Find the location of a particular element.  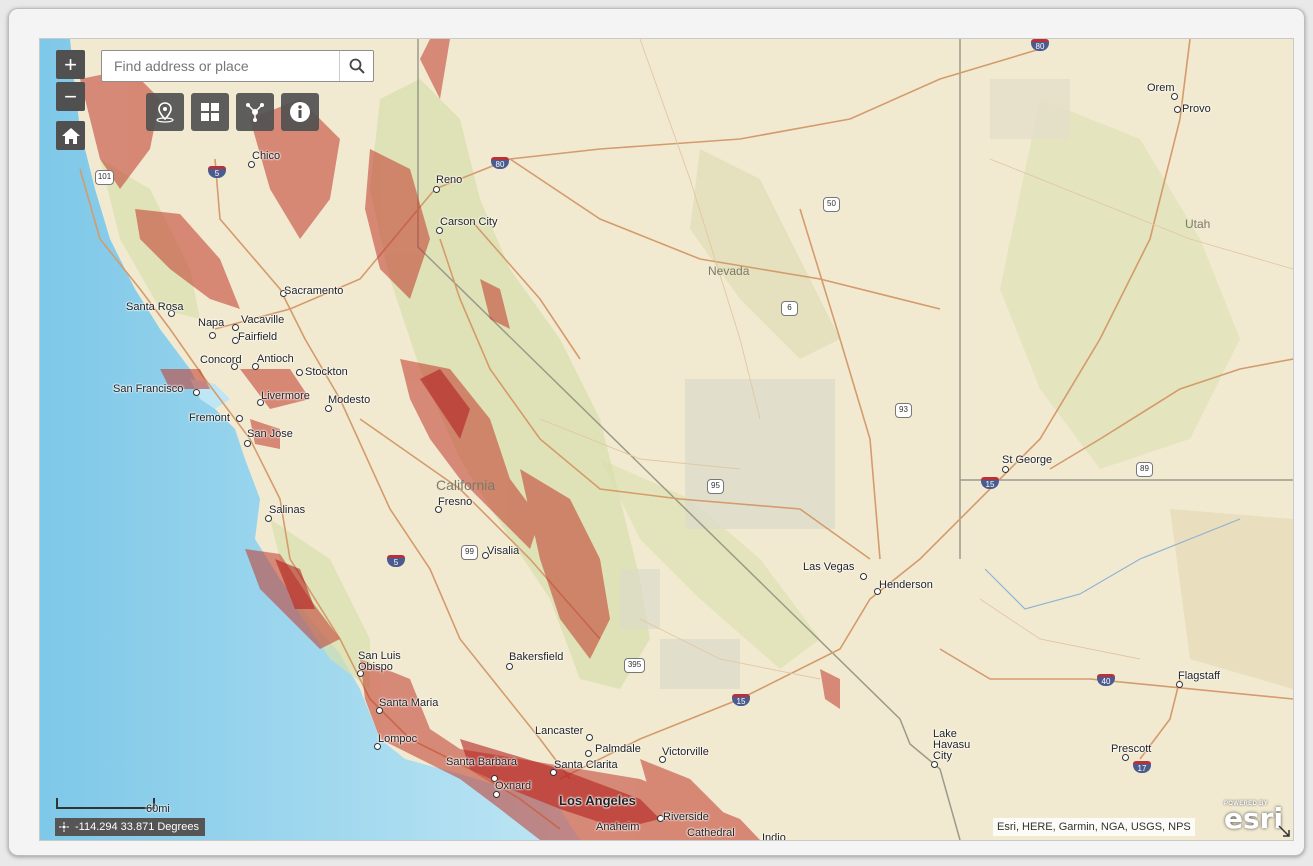

coordinate-text: -114.294 33.871 Degrees is located at coordinates (137, 827).